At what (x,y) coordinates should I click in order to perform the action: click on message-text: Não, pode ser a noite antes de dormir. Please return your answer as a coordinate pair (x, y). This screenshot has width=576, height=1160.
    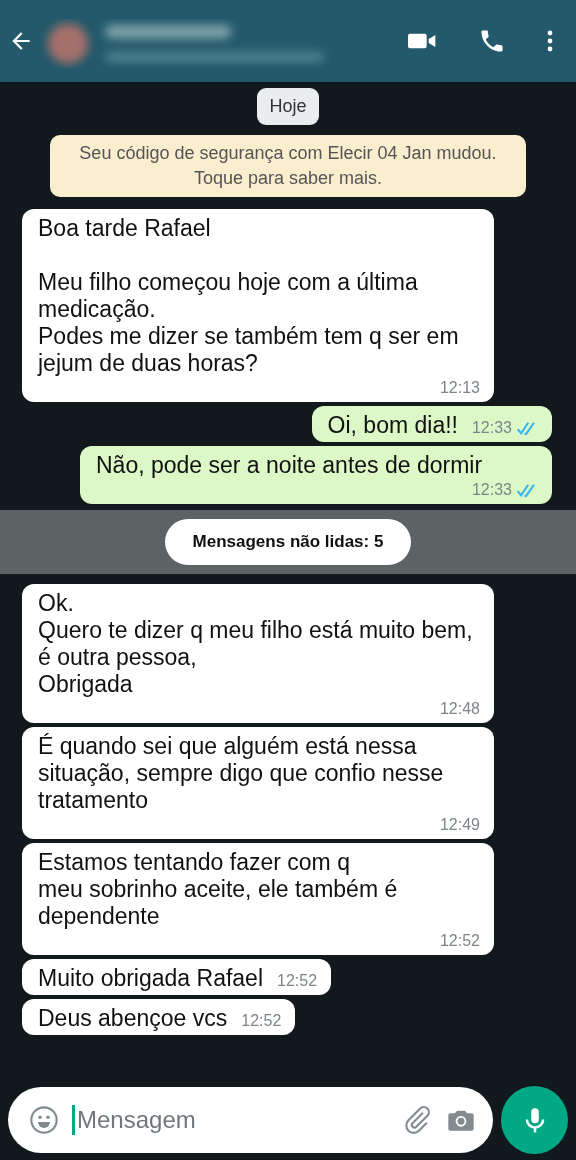
    Looking at the image, I should click on (289, 465).